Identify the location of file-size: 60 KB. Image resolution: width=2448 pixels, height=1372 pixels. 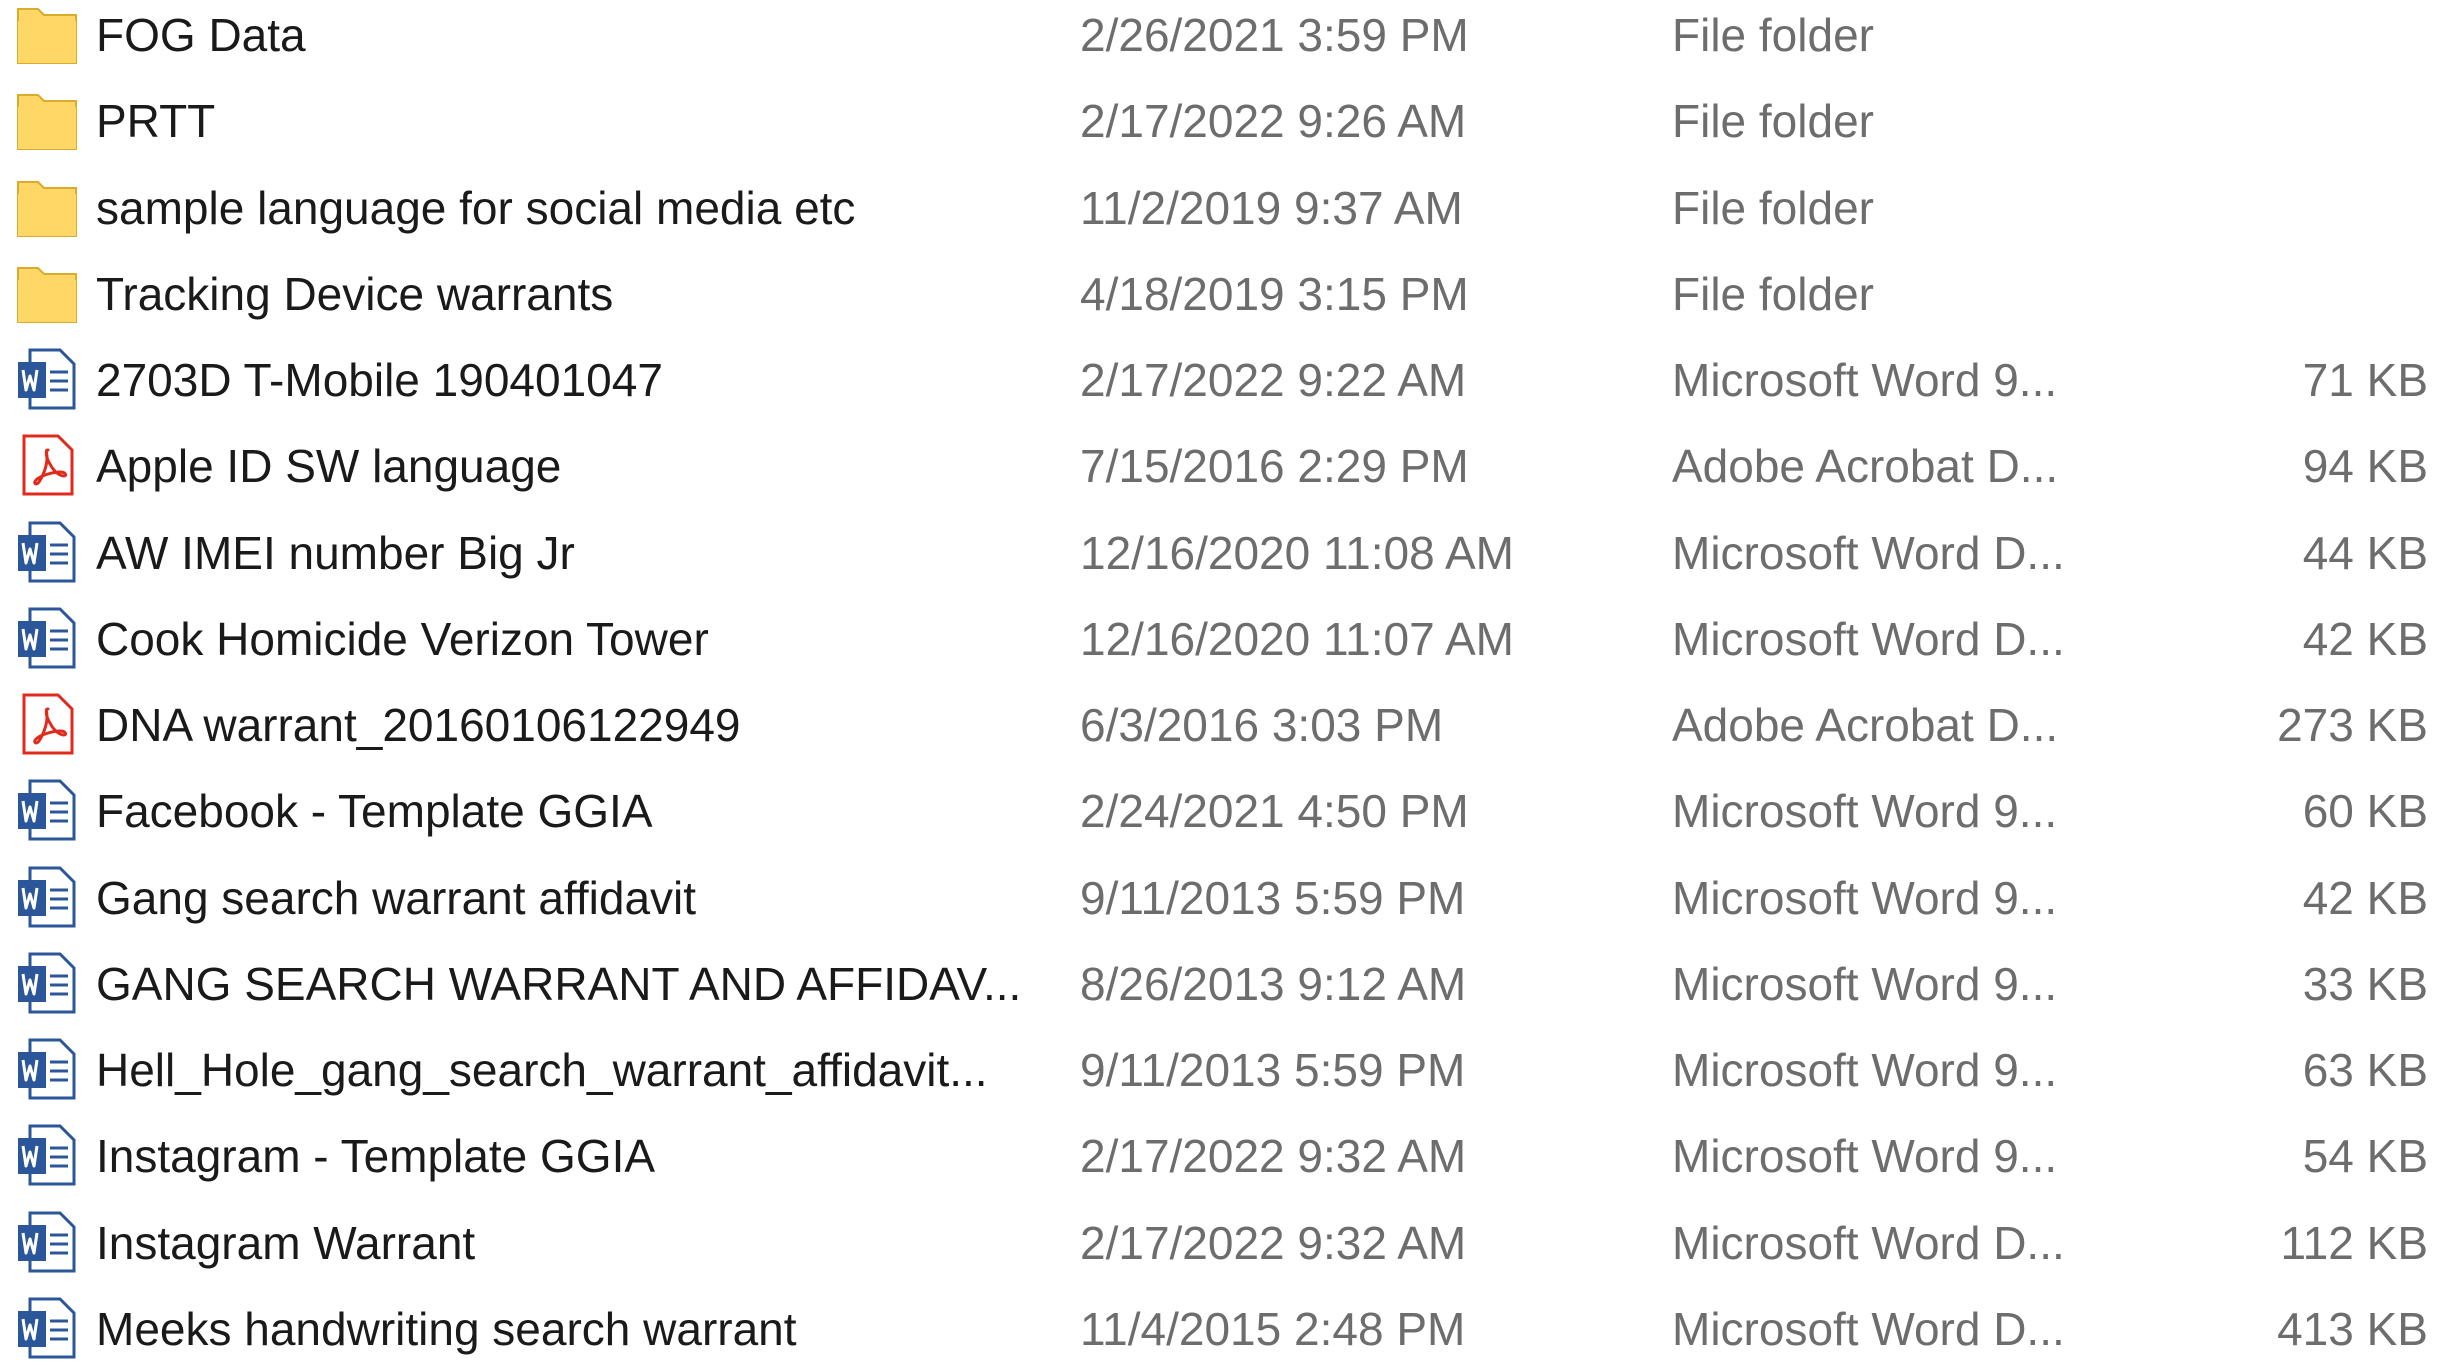
(2365, 811).